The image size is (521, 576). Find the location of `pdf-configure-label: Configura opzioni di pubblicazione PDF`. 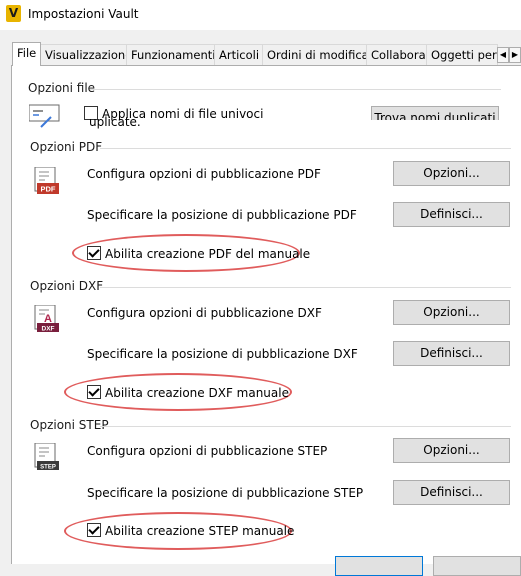

pdf-configure-label: Configura opzioni di pubblicazione PDF is located at coordinates (204, 174).